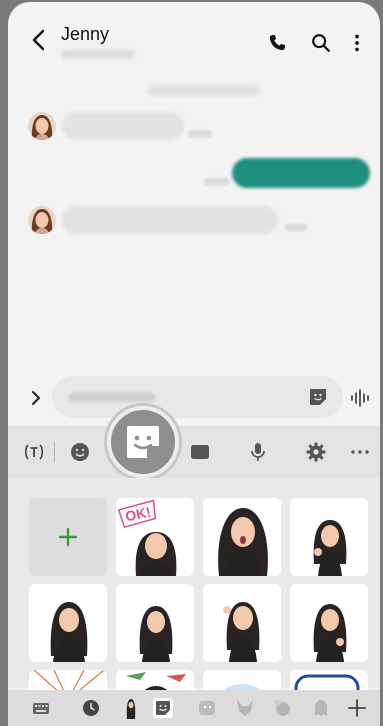 Image resolution: width=383 pixels, height=726 pixels. I want to click on toolbar-divider, so click(54, 452).